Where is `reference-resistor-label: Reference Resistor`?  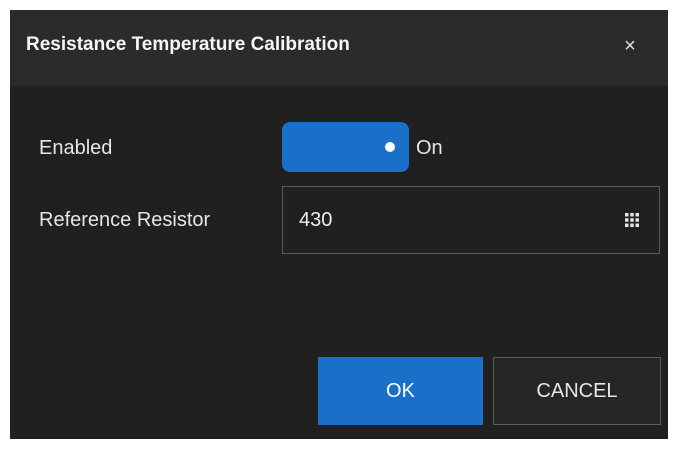
reference-resistor-label: Reference Resistor is located at coordinates (125, 220).